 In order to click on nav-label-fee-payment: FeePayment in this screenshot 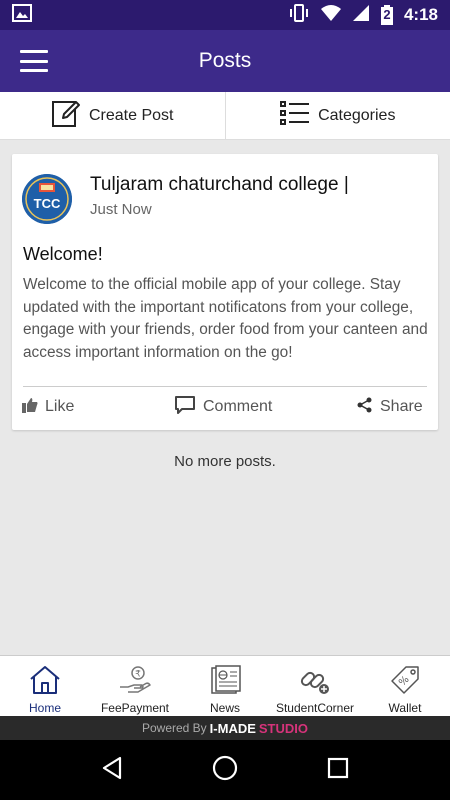, I will do `click(135, 708)`.